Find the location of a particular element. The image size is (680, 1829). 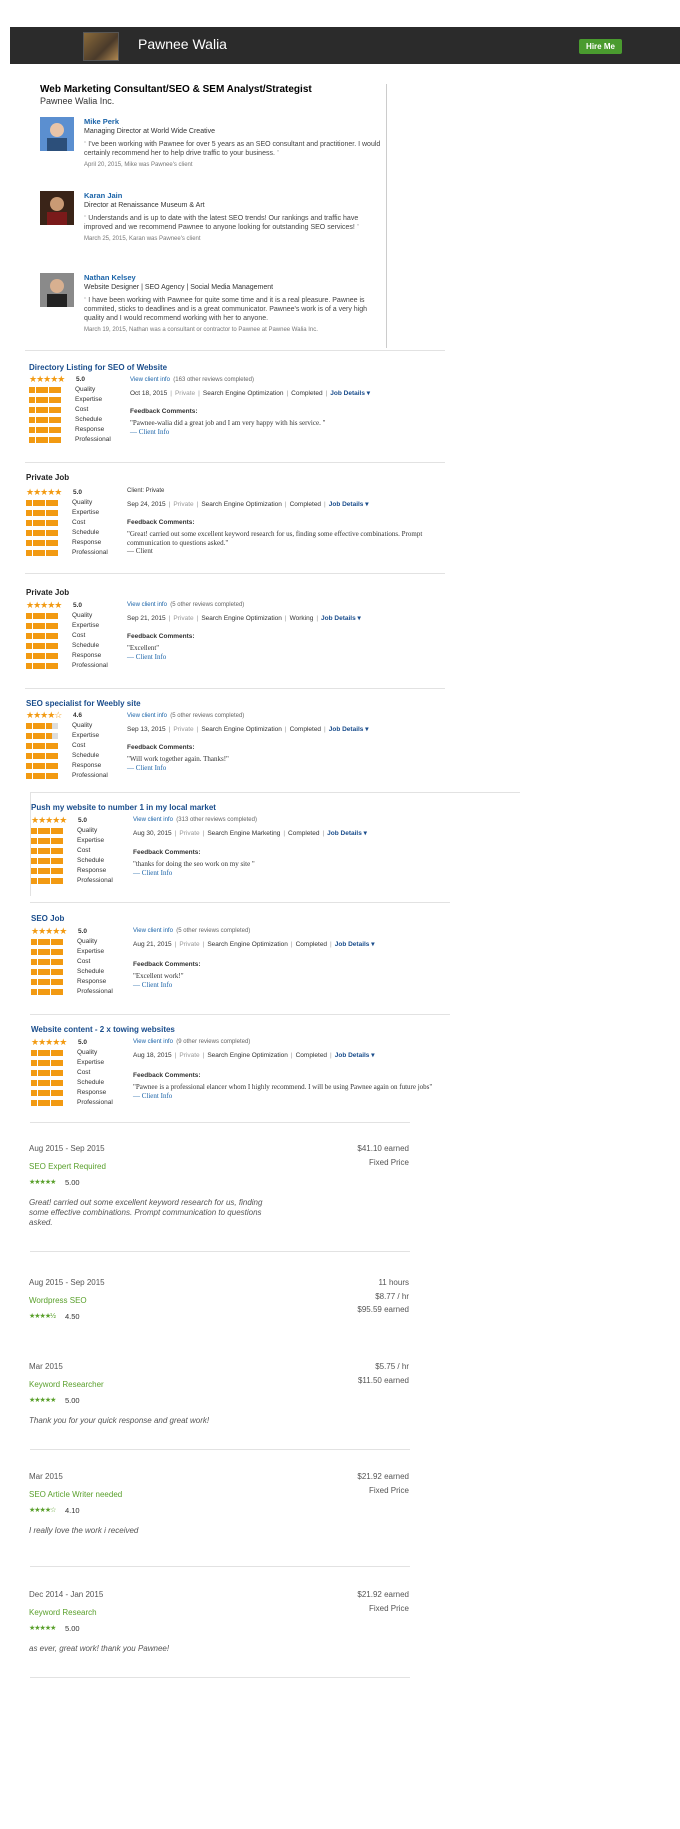

review-title: SEO Job is located at coordinates (47, 918).